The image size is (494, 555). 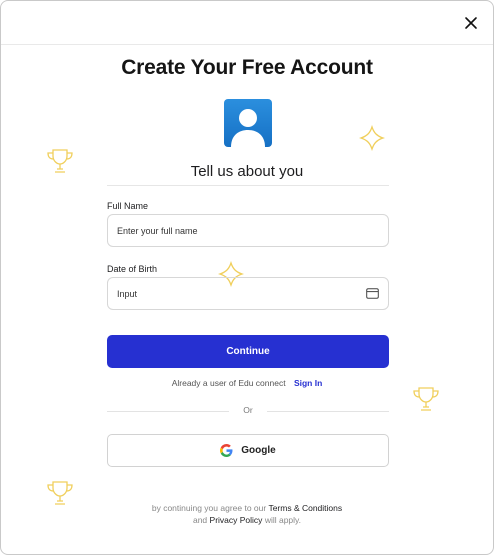 I want to click on apply-text: will apply., so click(x=283, y=520).